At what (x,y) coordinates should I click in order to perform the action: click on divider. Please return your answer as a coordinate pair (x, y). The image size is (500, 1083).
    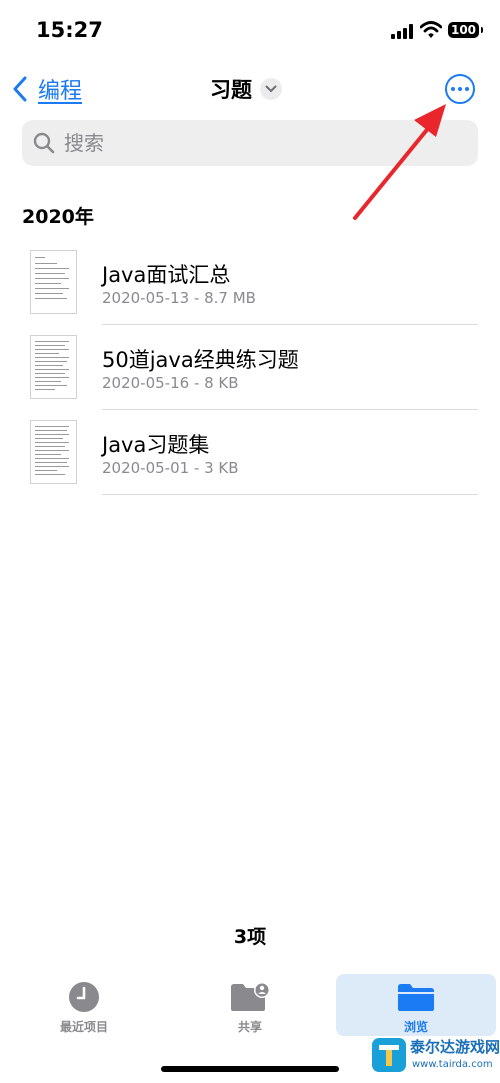
    Looking at the image, I should click on (290, 494).